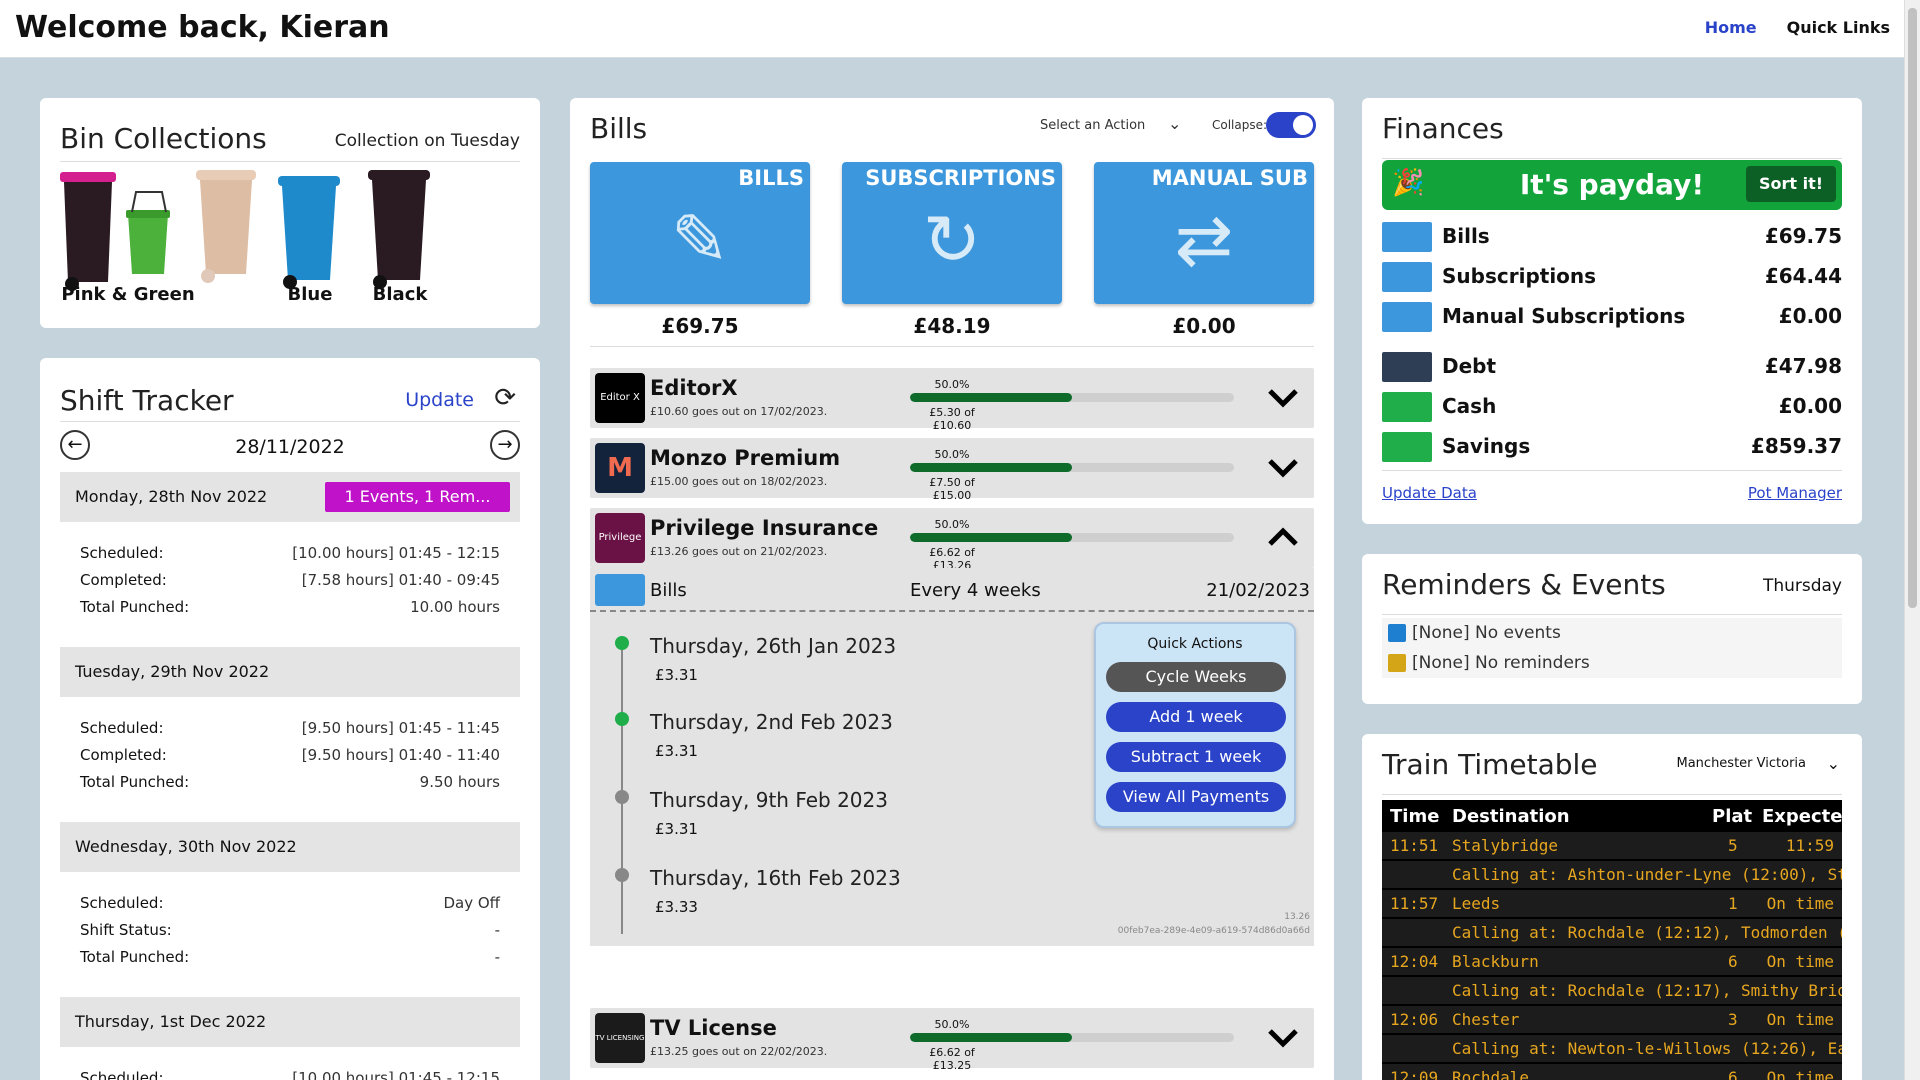  What do you see at coordinates (1429, 493) in the screenshot?
I see `update-data-link: Update Data` at bounding box center [1429, 493].